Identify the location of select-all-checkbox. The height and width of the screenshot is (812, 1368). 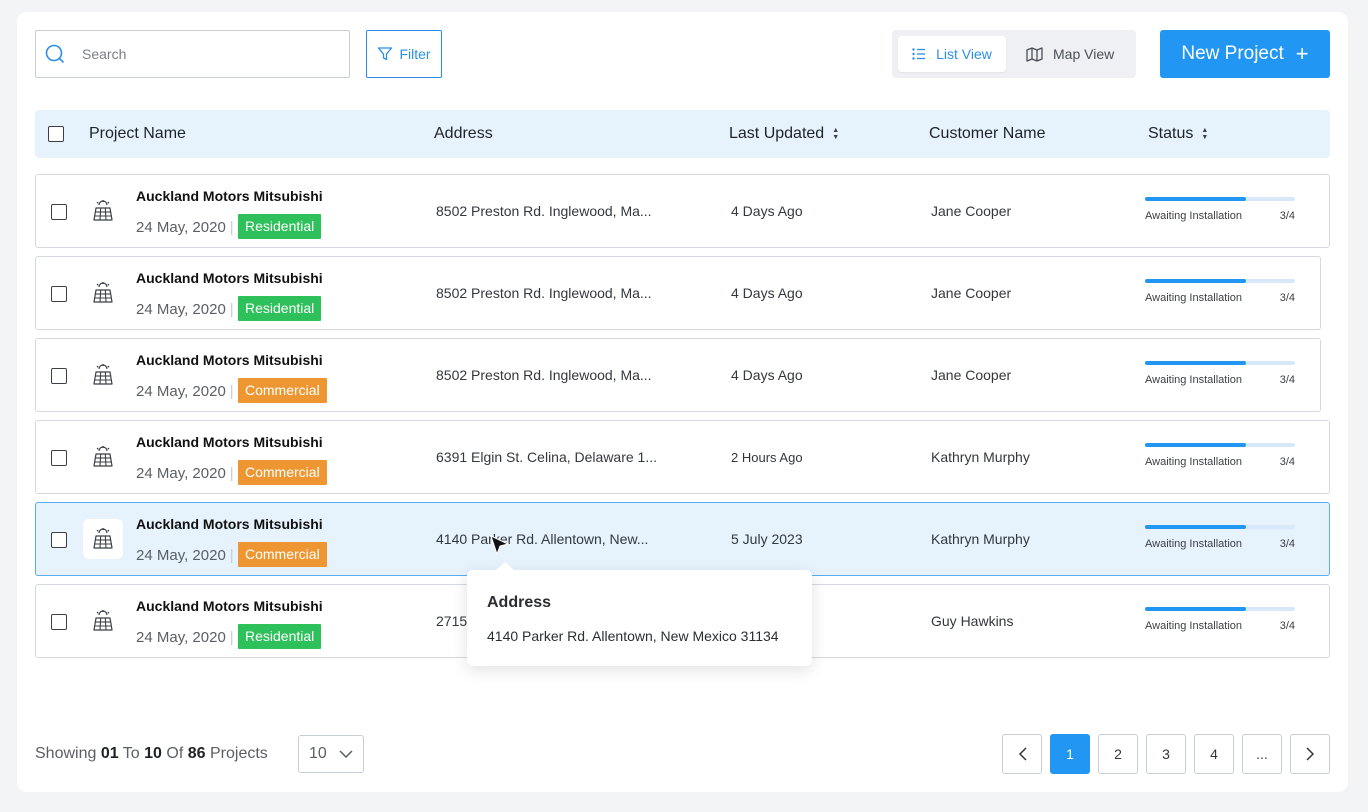
(56, 134).